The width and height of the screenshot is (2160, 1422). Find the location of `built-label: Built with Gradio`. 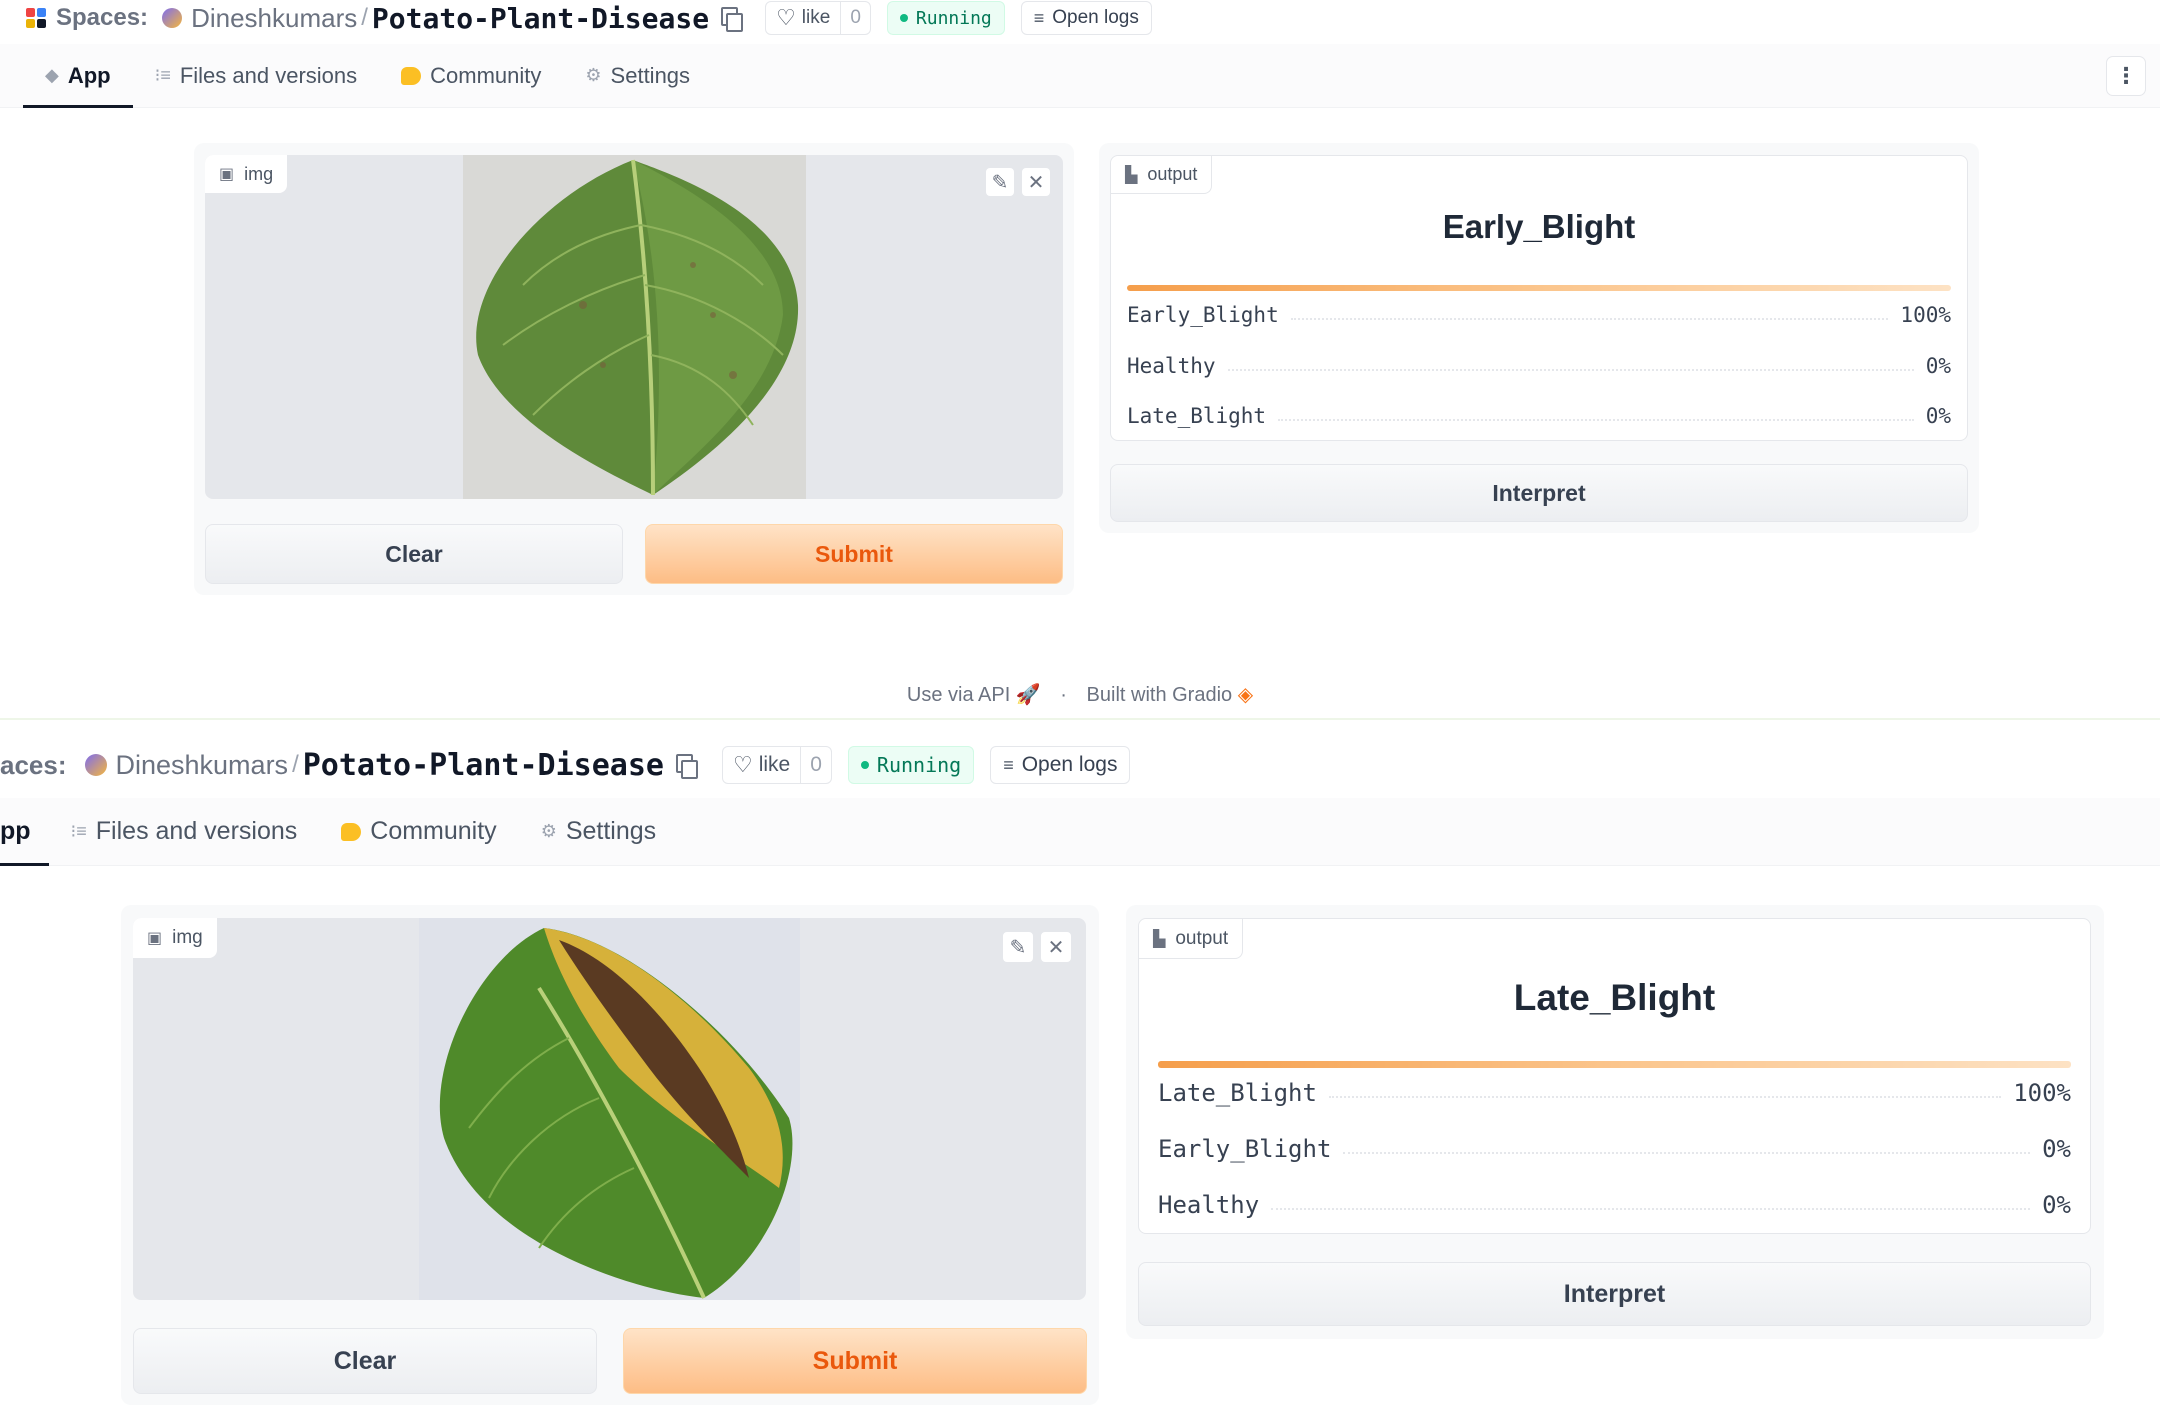

built-label: Built with Gradio is located at coordinates (1159, 695).